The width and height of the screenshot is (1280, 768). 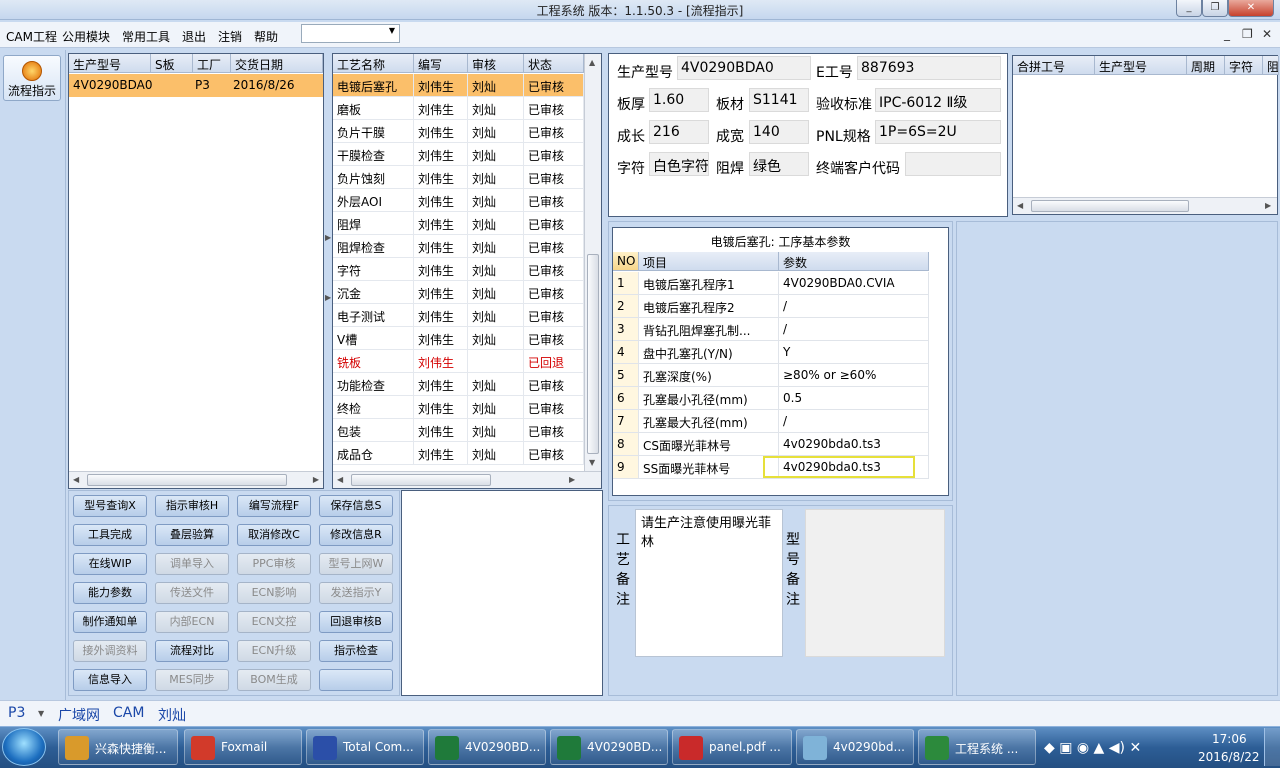 What do you see at coordinates (274, 535) in the screenshot?
I see `action-button: 取消修改C` at bounding box center [274, 535].